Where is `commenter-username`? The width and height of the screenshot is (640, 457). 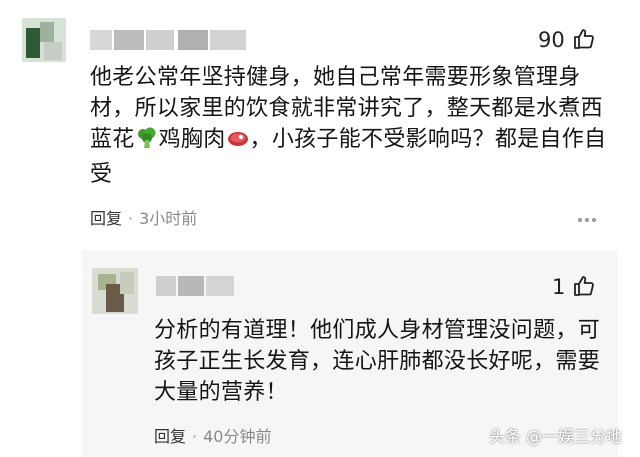
commenter-username is located at coordinates (170, 40).